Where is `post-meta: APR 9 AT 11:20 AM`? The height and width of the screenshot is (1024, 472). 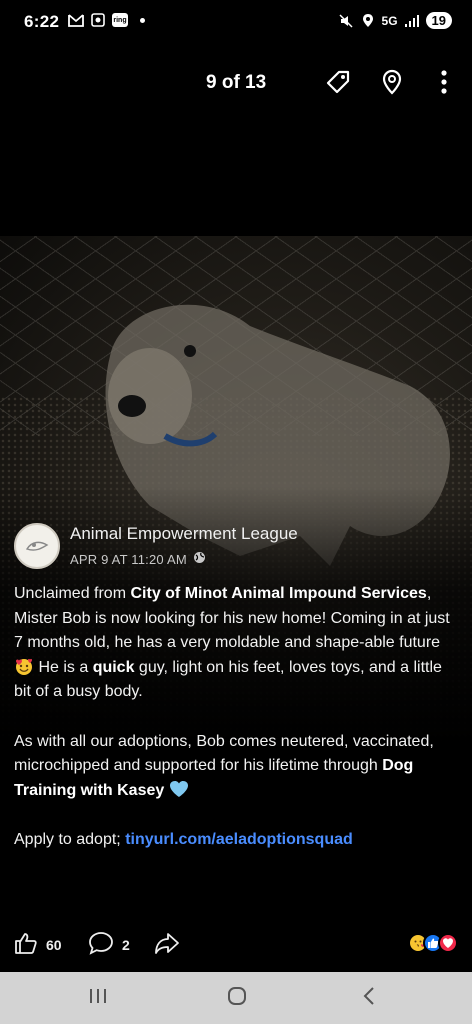 post-meta: APR 9 AT 11:20 AM is located at coordinates (138, 559).